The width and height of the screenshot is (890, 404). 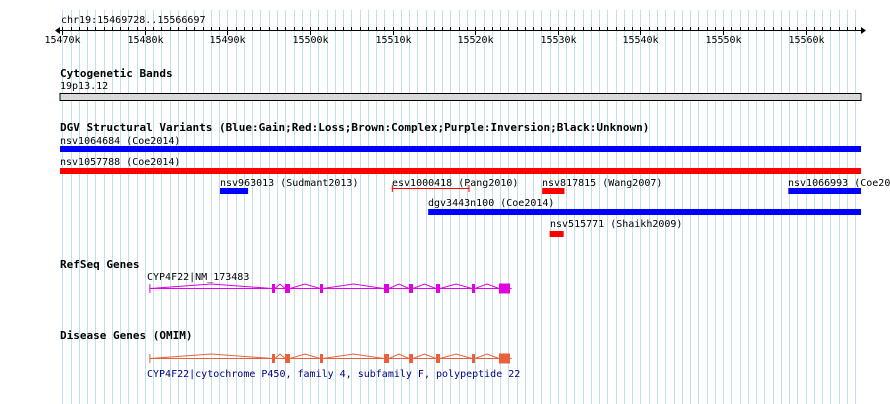 I want to click on ruler-right-arrow, so click(x=863, y=30).